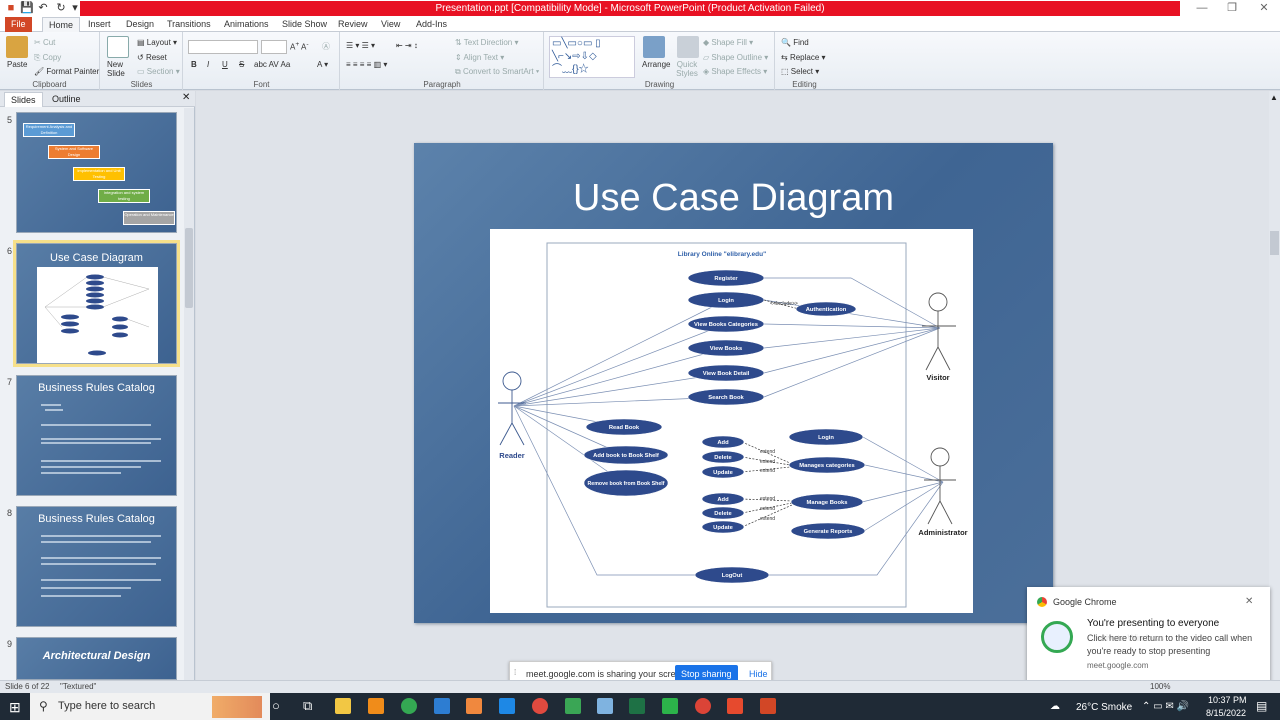 The image size is (1280, 720). I want to click on maximize-button: ❐, so click(1232, 8).